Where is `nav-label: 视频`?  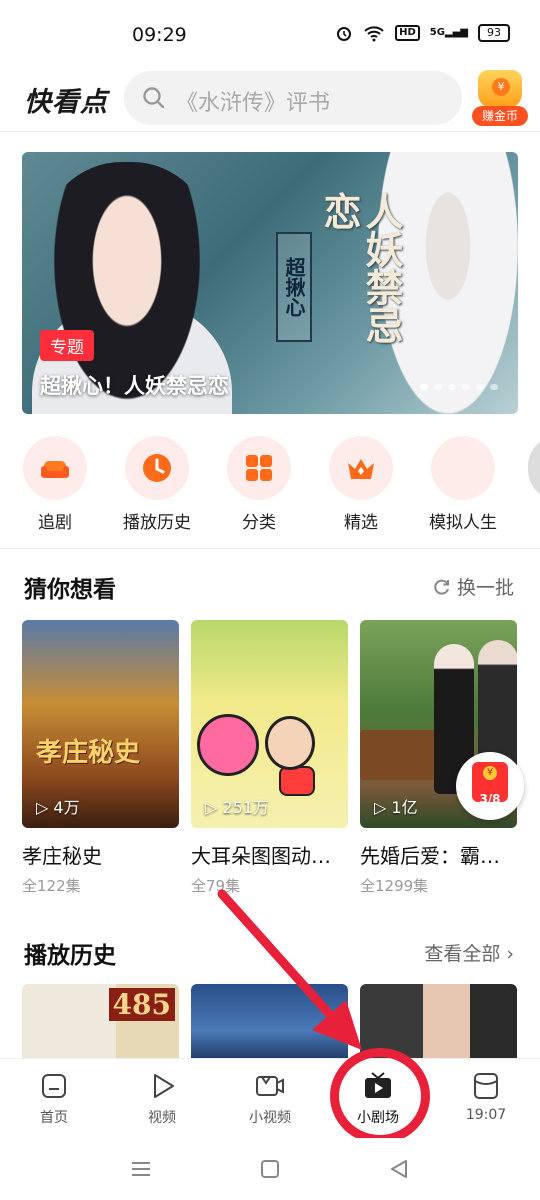 nav-label: 视频 is located at coordinates (162, 1118).